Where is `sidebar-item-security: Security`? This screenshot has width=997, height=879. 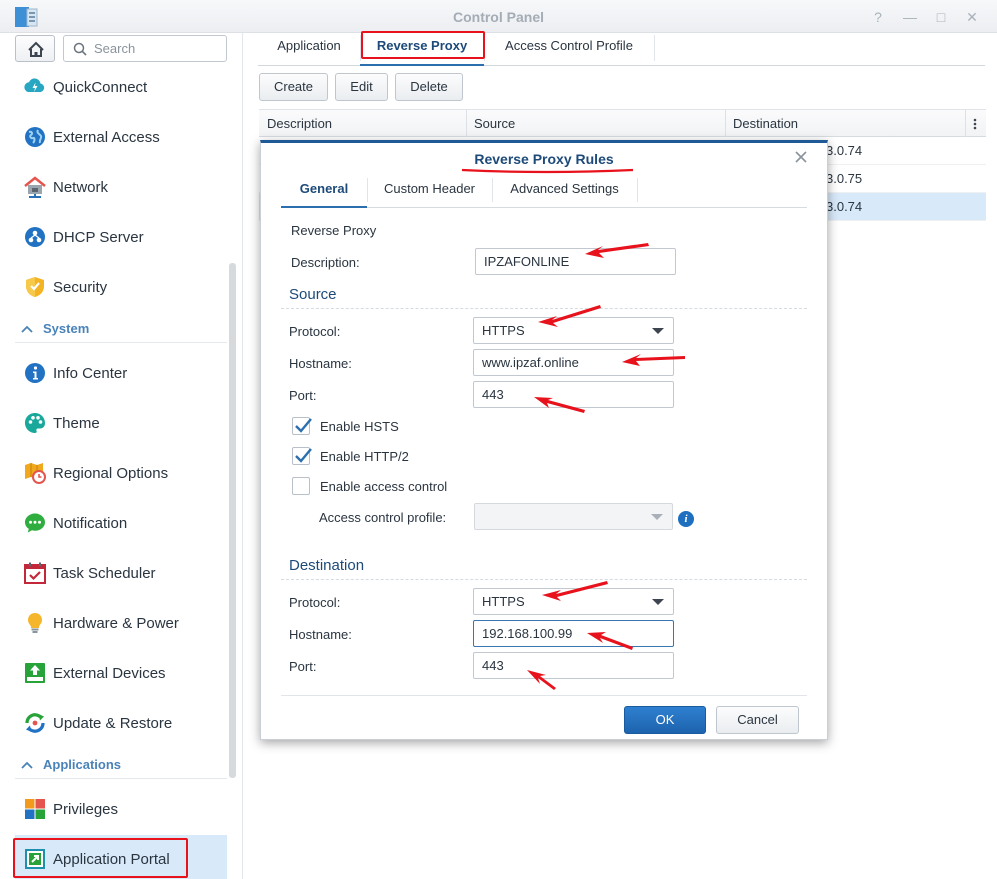 sidebar-item-security: Security is located at coordinates (121, 287).